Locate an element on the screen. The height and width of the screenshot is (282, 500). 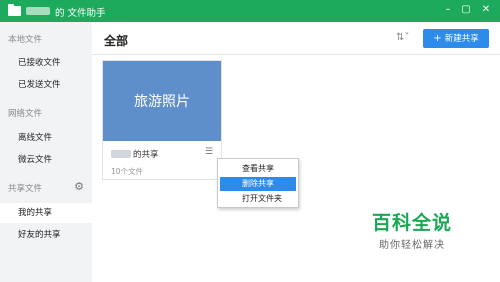
menu-item-view-share: 查看共享 is located at coordinates (258, 169).